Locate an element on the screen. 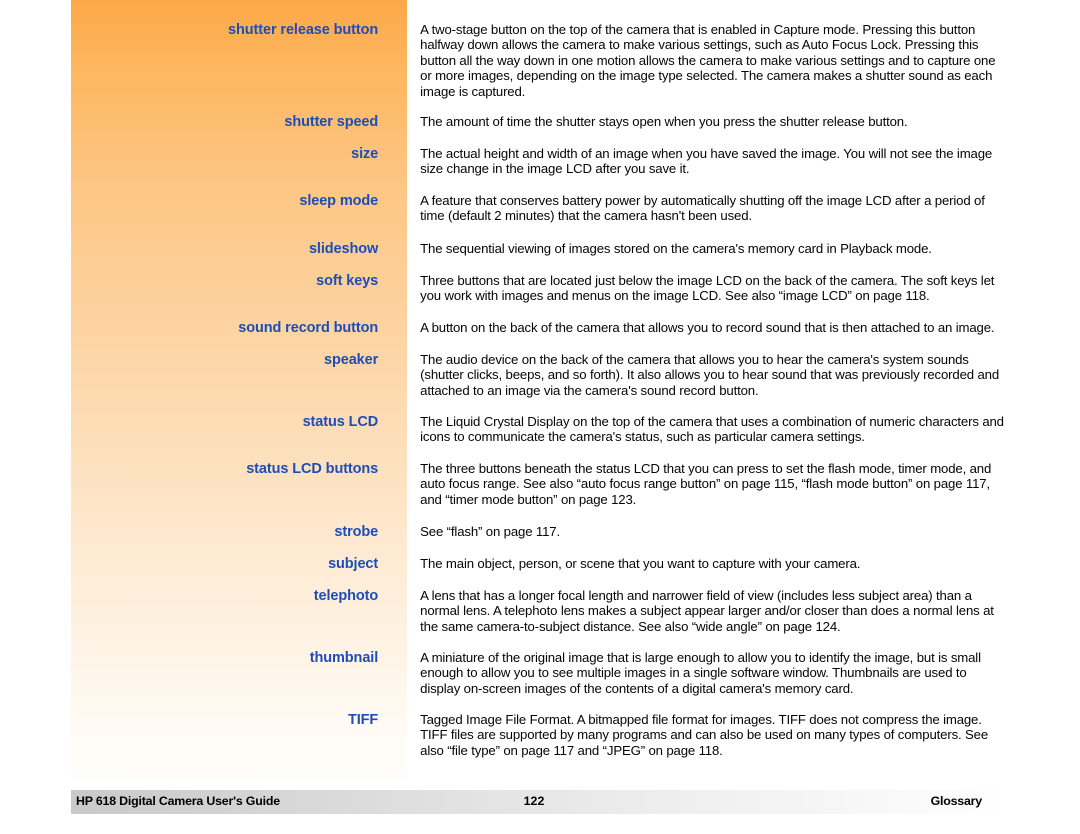  glossary-term: status LCD is located at coordinates (340, 422).